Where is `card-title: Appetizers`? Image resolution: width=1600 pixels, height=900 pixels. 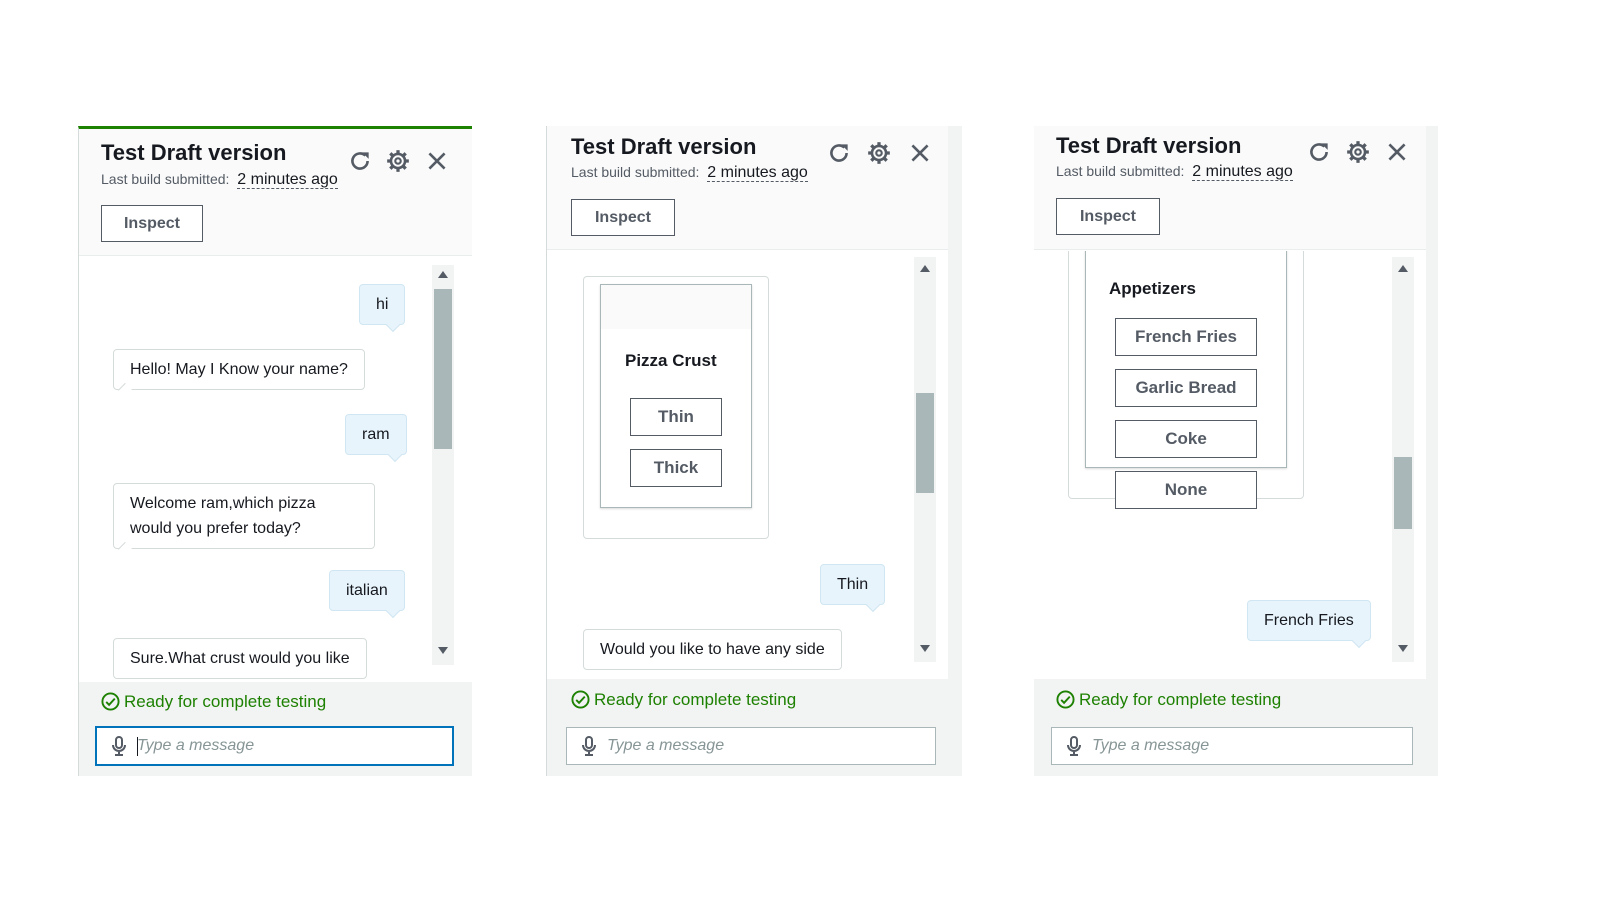 card-title: Appetizers is located at coordinates (1152, 288).